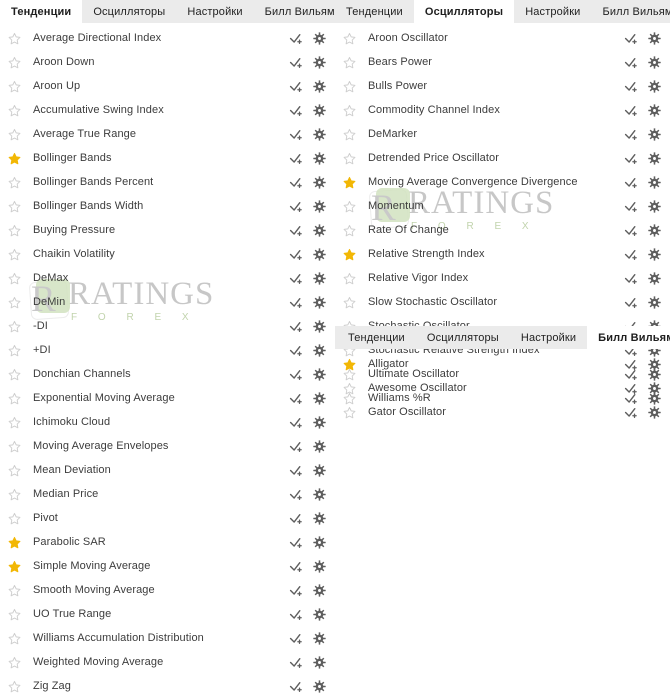  I want to click on indicator-row: DeMax, so click(167, 278).